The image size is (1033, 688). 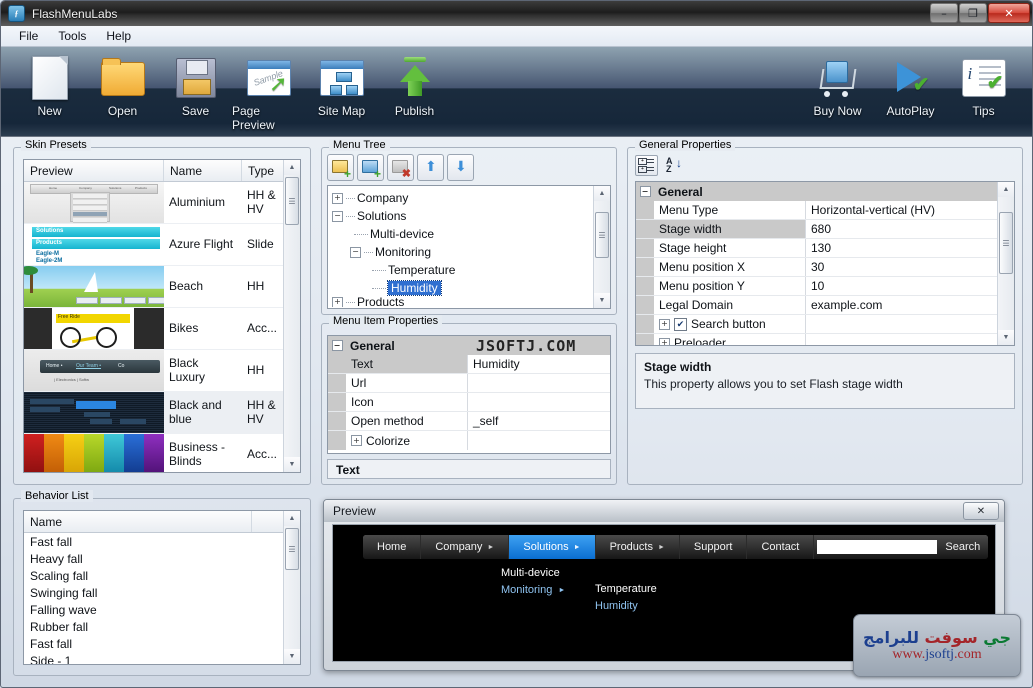 What do you see at coordinates (837, 82) in the screenshot?
I see `toolbar-buy-now-button: Buy Now` at bounding box center [837, 82].